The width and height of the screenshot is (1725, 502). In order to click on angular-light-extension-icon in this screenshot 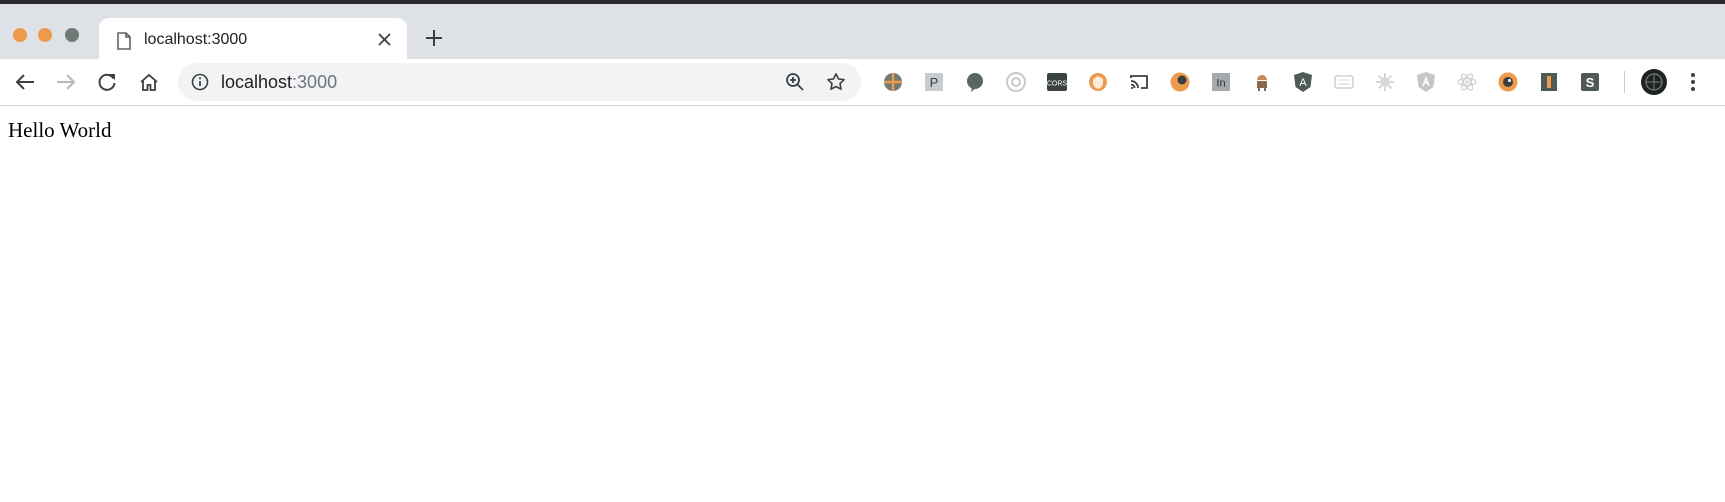, I will do `click(1426, 82)`.